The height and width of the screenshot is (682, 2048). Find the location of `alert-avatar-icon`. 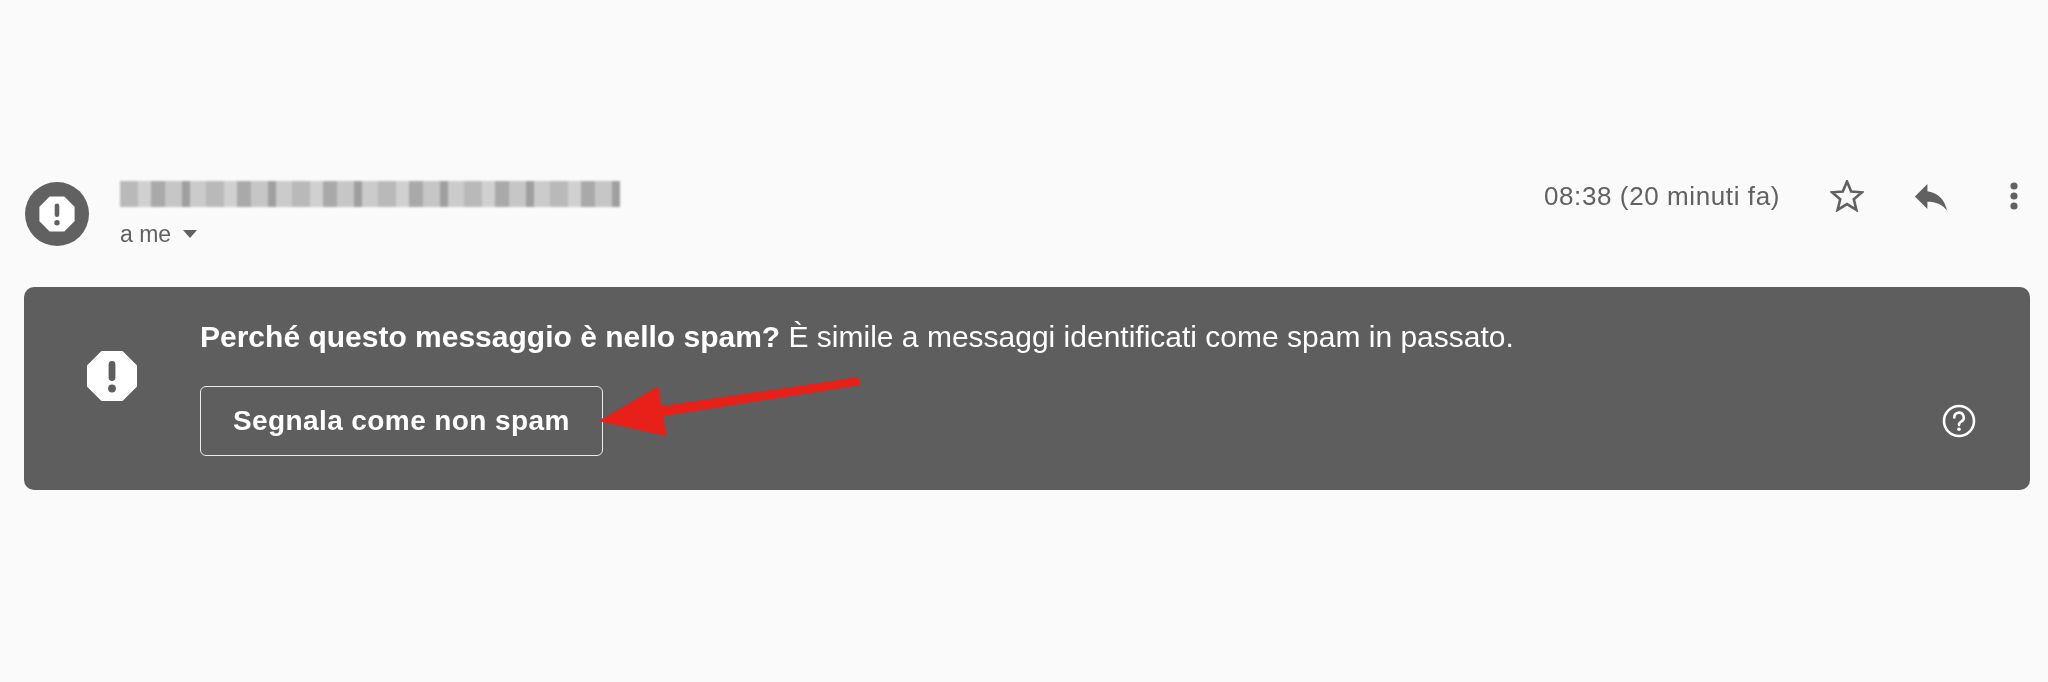

alert-avatar-icon is located at coordinates (57, 214).